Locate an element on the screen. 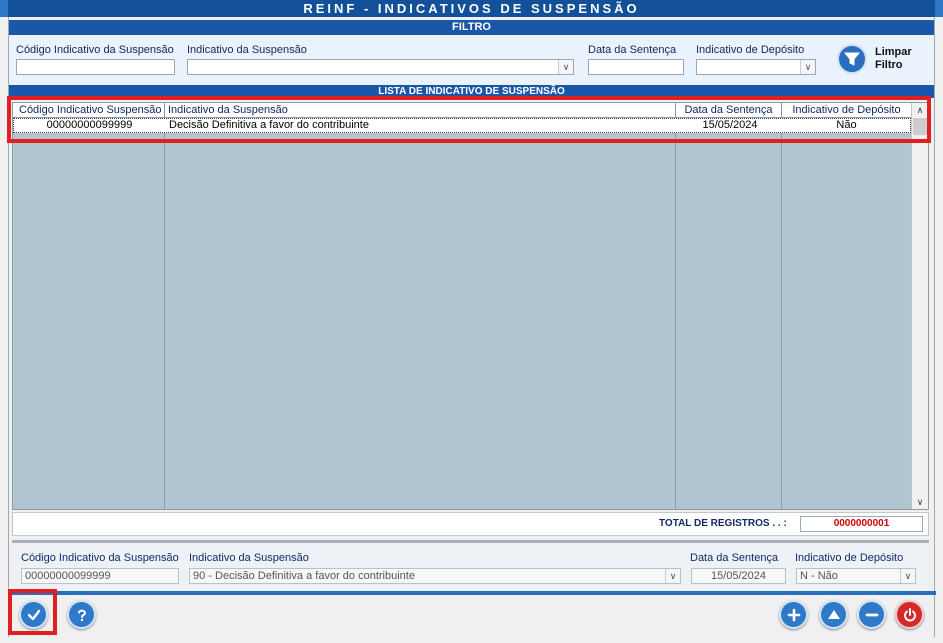 This screenshot has width=943, height=643. filter-indicativo-select: ∨ is located at coordinates (380, 67).